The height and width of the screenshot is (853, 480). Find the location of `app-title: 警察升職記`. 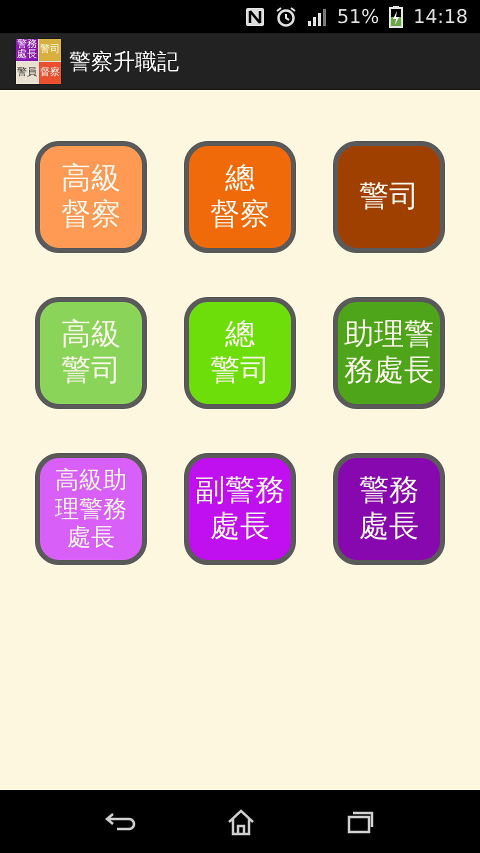

app-title: 警察升職記 is located at coordinates (124, 62).